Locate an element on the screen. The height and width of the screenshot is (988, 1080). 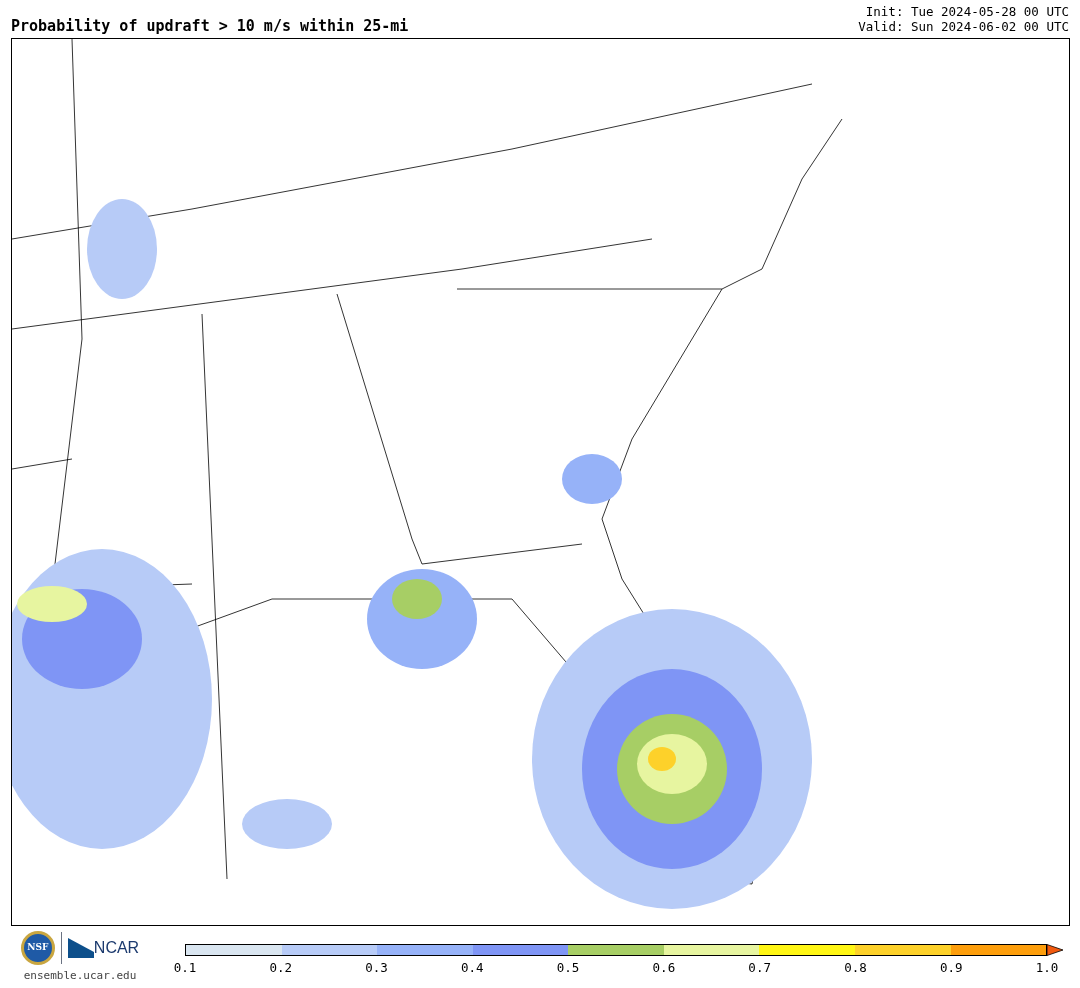
colorbar-tick-label: 0.2 is located at coordinates (281, 968).